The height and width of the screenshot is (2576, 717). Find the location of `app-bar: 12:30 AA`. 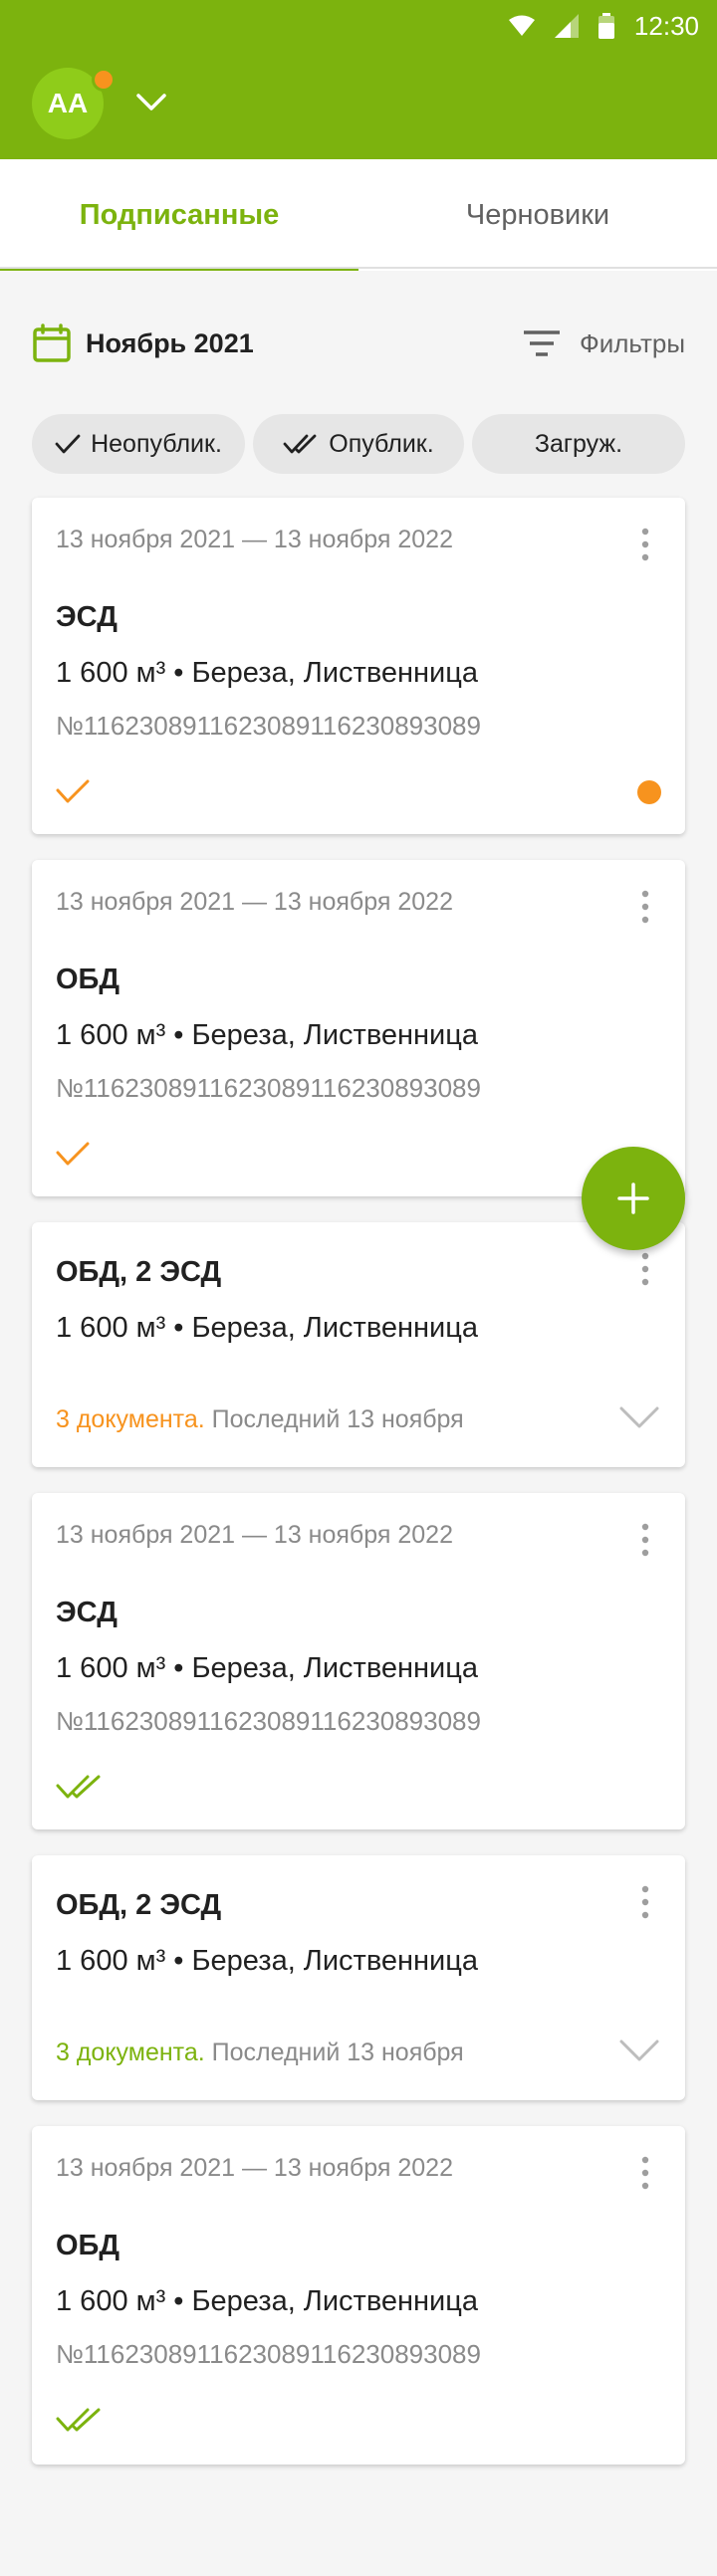

app-bar: 12:30 AA is located at coordinates (358, 79).